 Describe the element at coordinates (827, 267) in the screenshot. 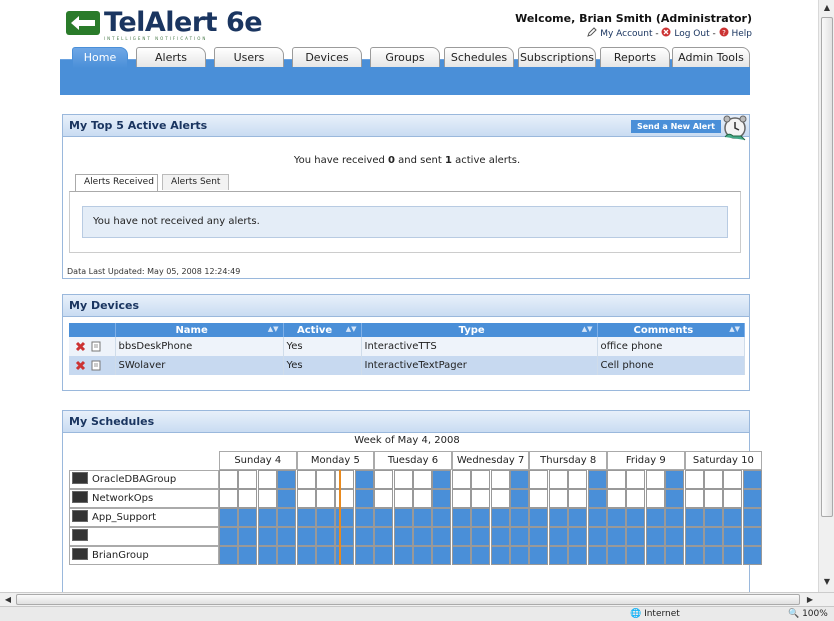

I see `scroll-thumb` at that location.